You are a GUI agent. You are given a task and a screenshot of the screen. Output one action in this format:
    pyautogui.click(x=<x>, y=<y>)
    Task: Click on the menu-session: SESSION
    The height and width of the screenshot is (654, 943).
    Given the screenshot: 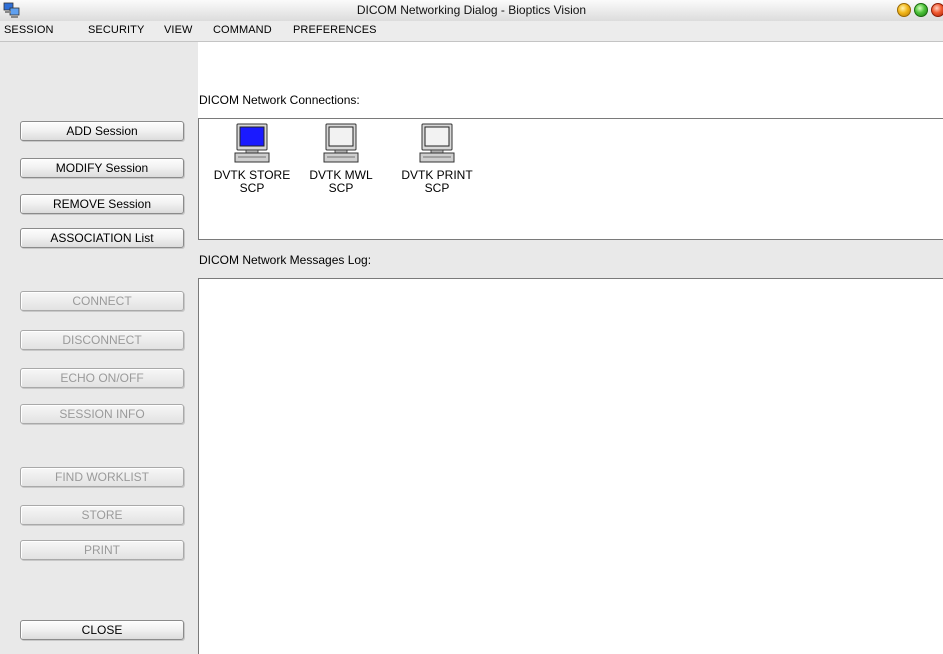 What is the action you would take?
    pyautogui.click(x=29, y=30)
    